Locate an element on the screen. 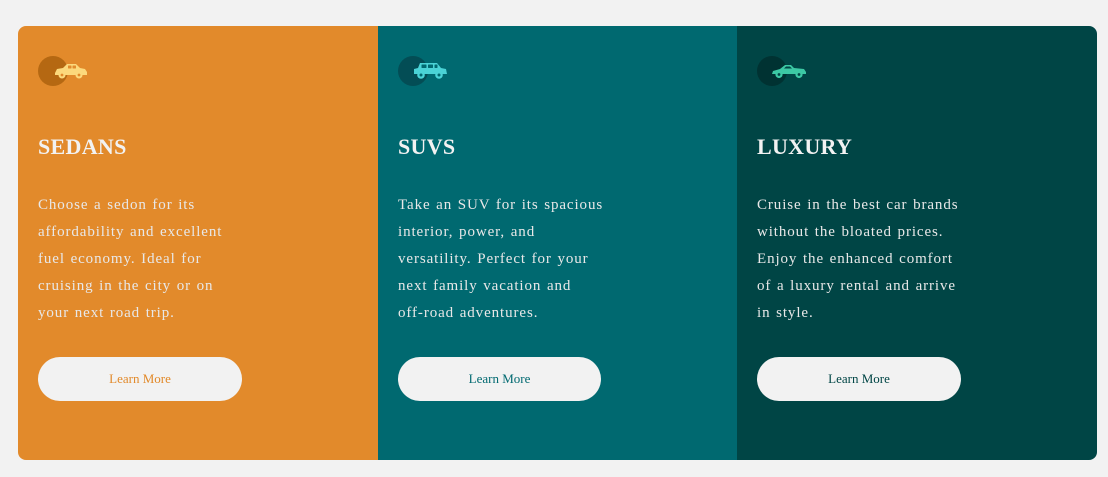  sedan-icon-badge is located at coordinates (66, 71).